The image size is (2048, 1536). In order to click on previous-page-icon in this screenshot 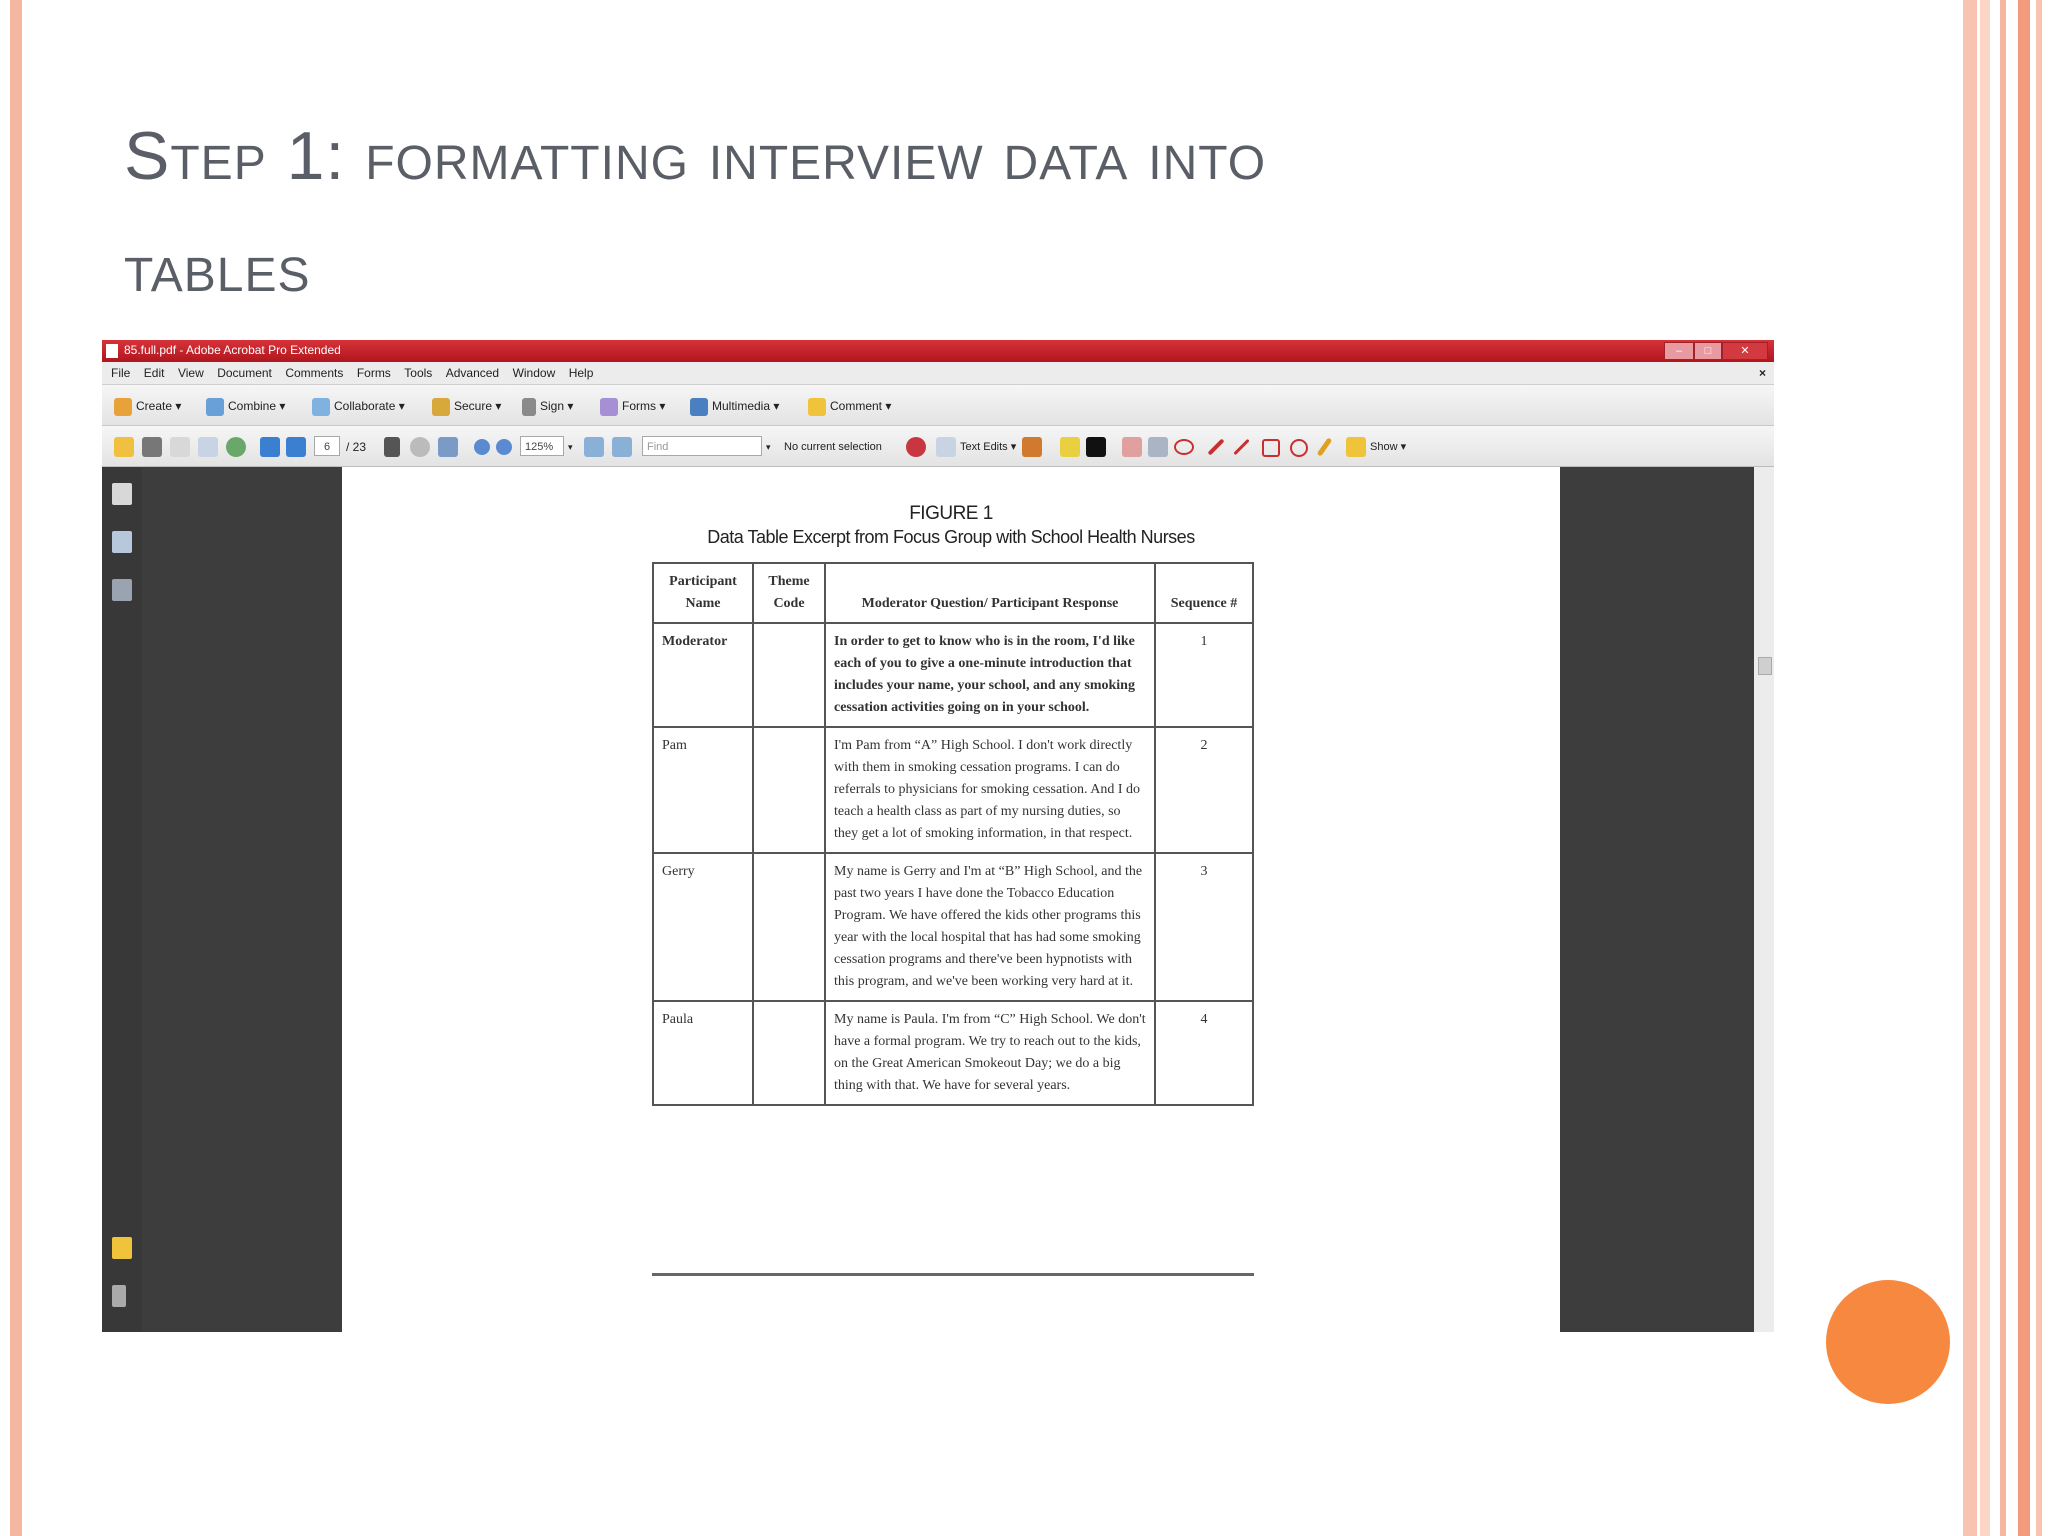, I will do `click(270, 447)`.